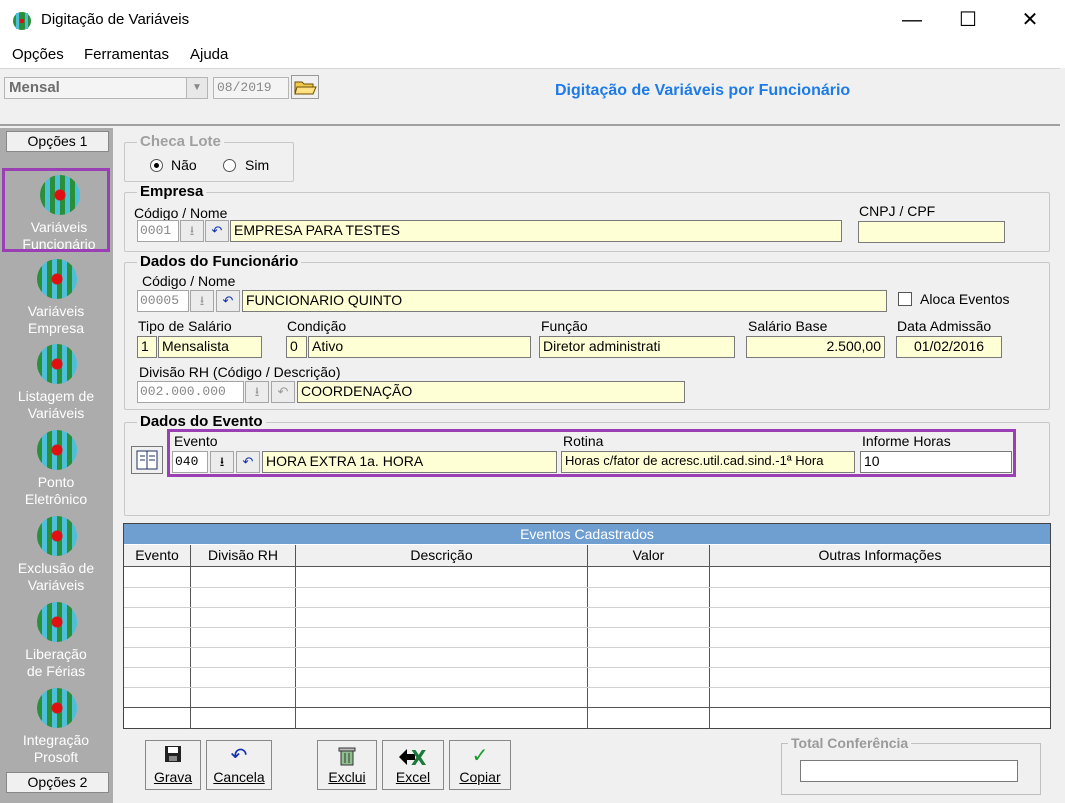  Describe the element at coordinates (229, 165) in the screenshot. I see `radio-sim` at that location.